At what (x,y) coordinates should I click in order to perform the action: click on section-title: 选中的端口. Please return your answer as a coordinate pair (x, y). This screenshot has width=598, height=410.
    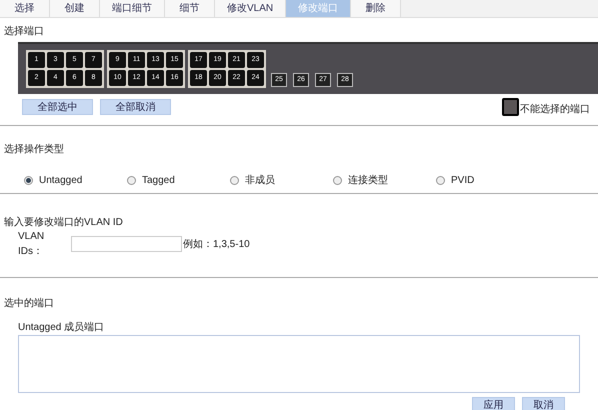
    Looking at the image, I should click on (29, 304).